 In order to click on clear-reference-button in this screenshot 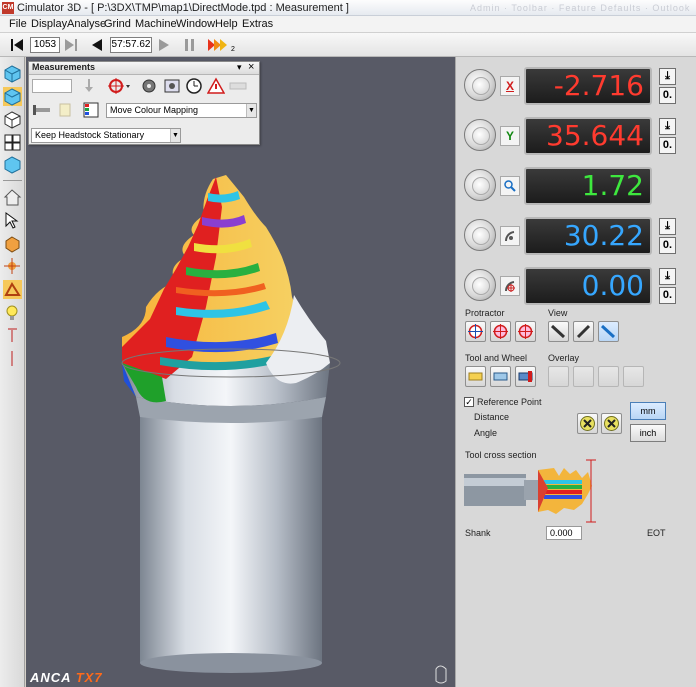, I will do `click(587, 423)`.